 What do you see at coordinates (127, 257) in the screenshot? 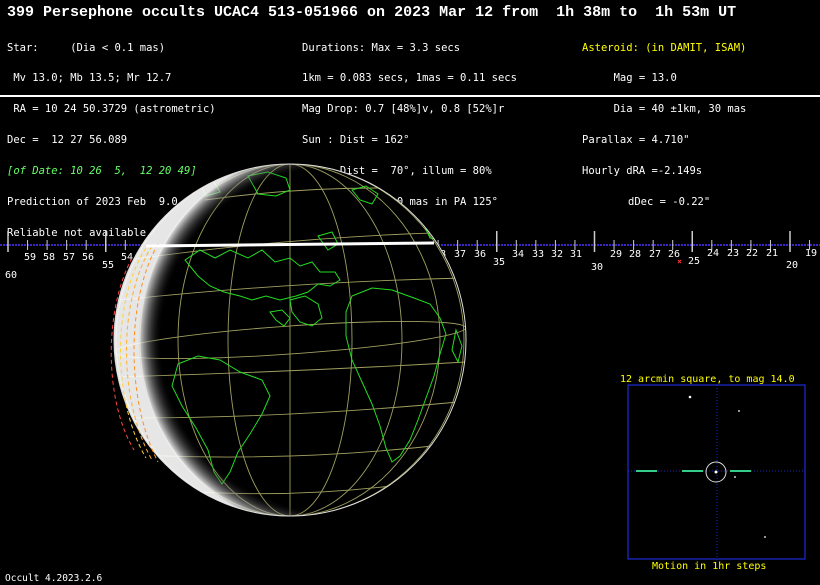
I see `tick-label: 54` at bounding box center [127, 257].